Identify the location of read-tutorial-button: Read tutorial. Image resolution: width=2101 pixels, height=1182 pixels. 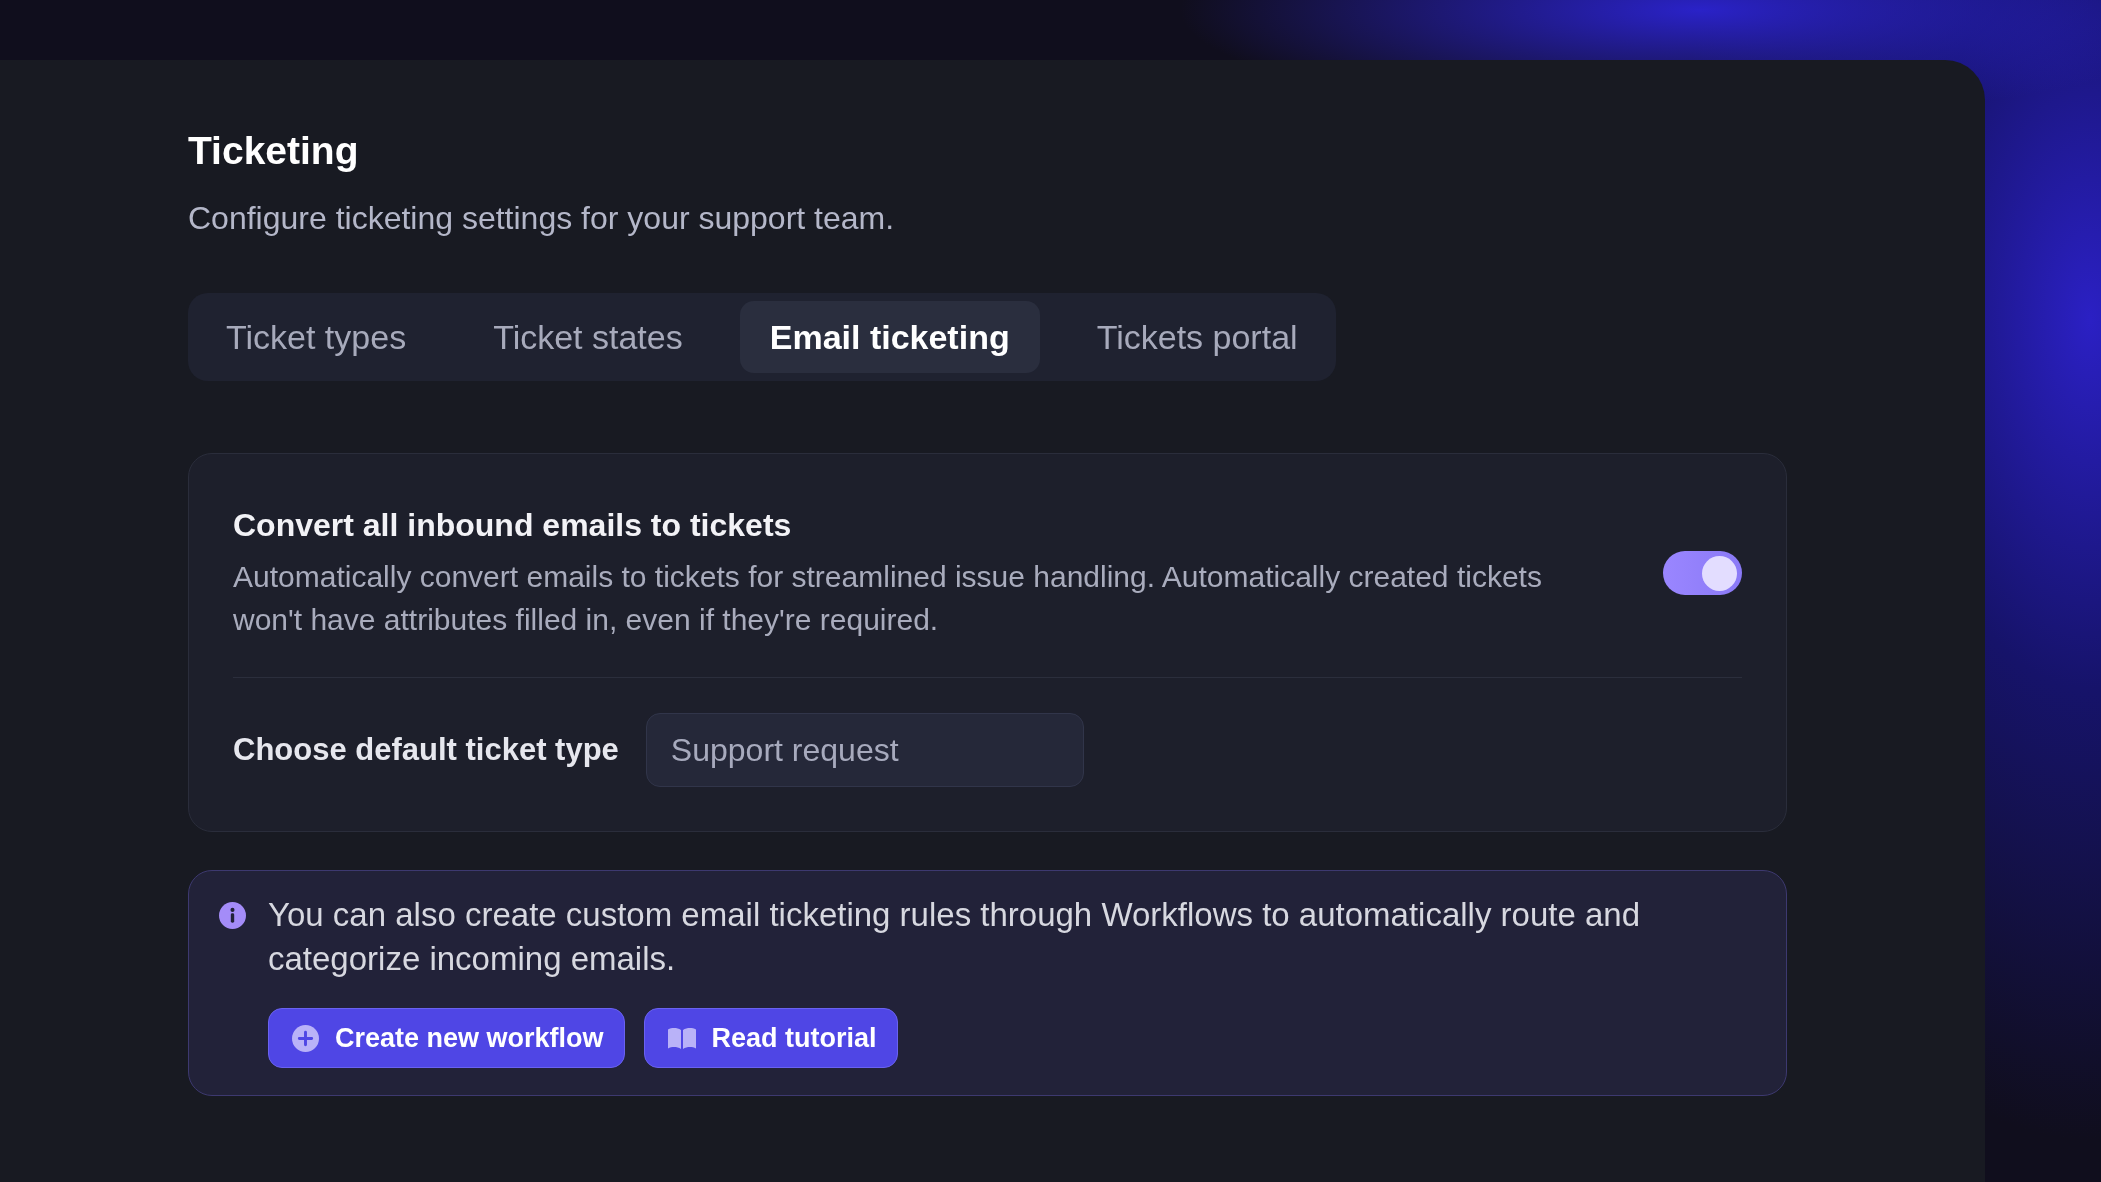
(770, 1038).